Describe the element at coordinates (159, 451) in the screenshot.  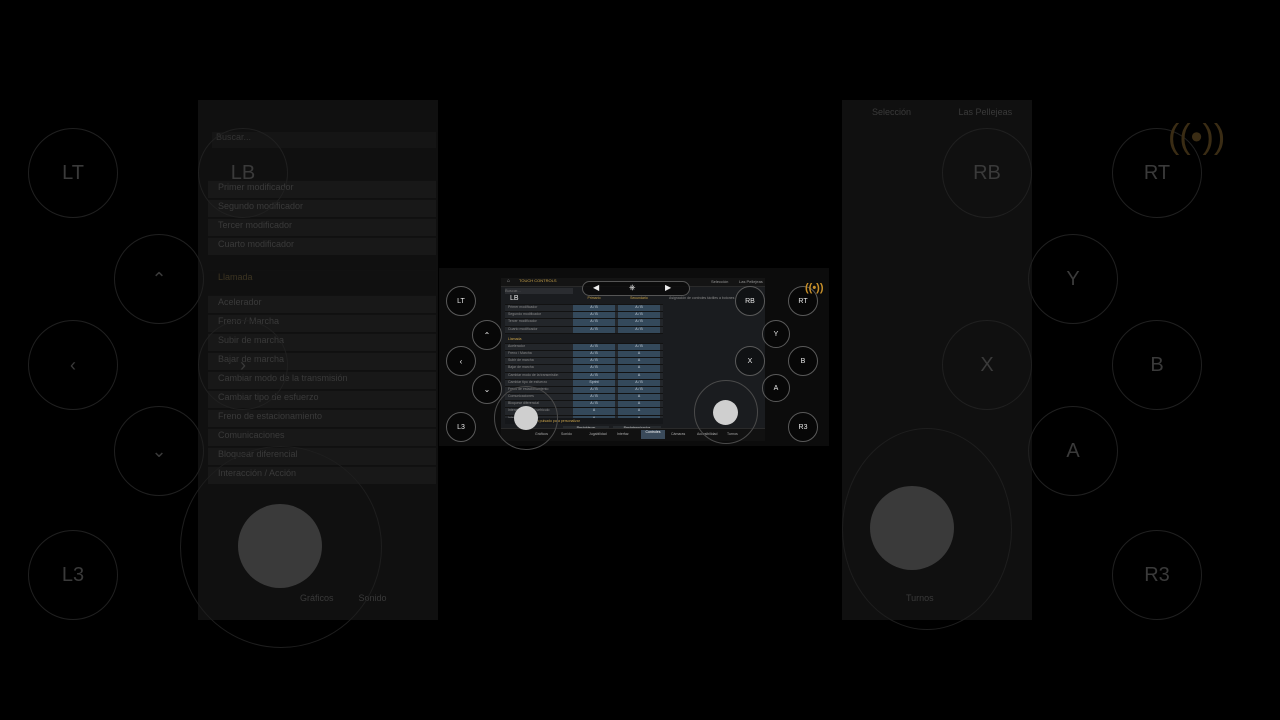
I see `bg-down-button: ⌄` at that location.